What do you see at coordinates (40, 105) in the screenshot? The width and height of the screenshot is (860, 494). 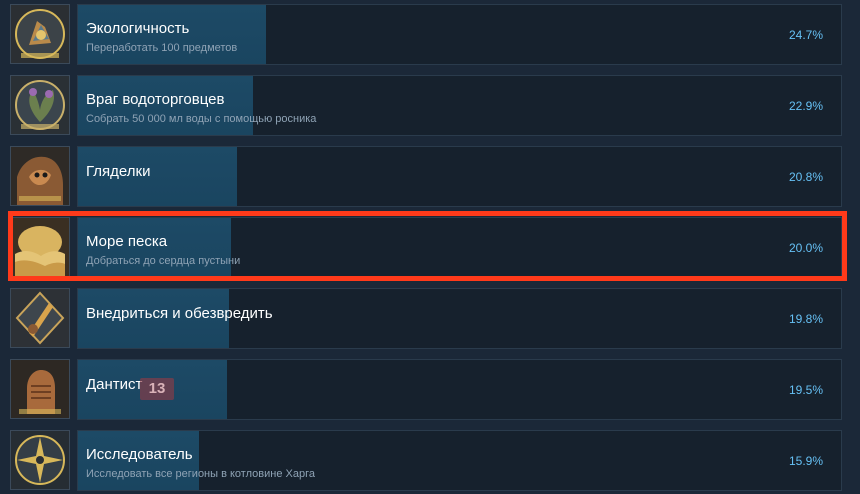 I see `plant-achievement-icon` at bounding box center [40, 105].